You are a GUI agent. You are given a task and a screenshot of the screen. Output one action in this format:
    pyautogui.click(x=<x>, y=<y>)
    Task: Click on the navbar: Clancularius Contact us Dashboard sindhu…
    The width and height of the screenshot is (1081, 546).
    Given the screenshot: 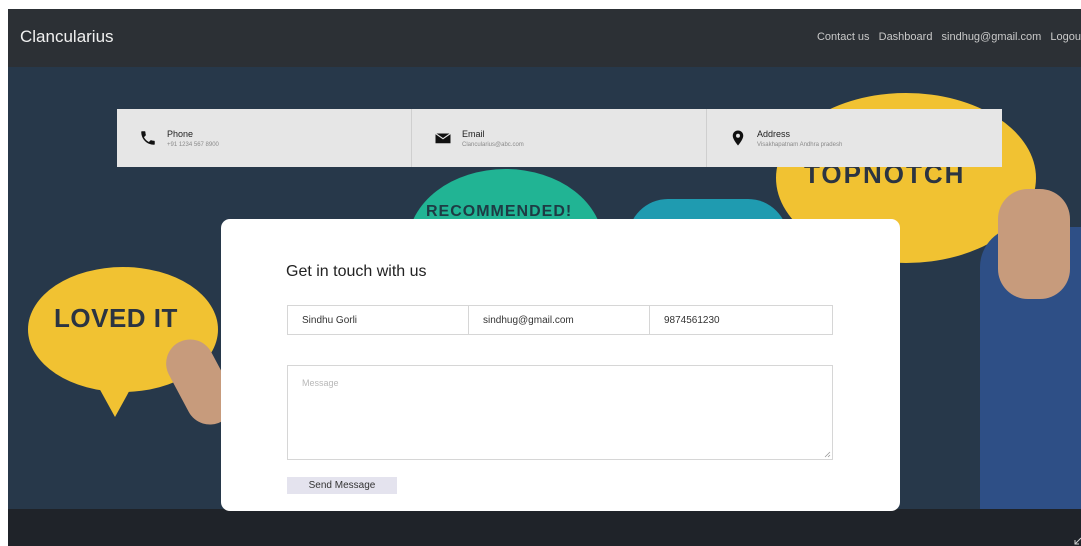 What is the action you would take?
    pyautogui.click(x=544, y=38)
    